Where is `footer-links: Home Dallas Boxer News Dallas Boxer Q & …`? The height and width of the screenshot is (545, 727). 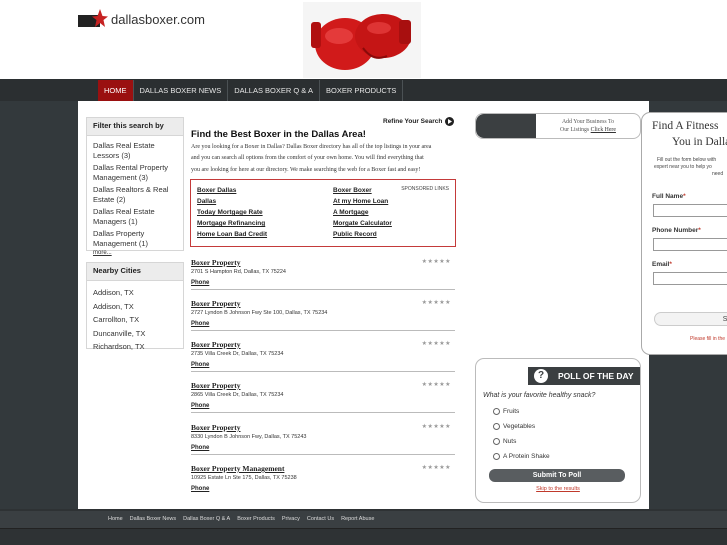
footer-links: Home Dallas Boxer News Dallas Boxer Q & … is located at coordinates (241, 519).